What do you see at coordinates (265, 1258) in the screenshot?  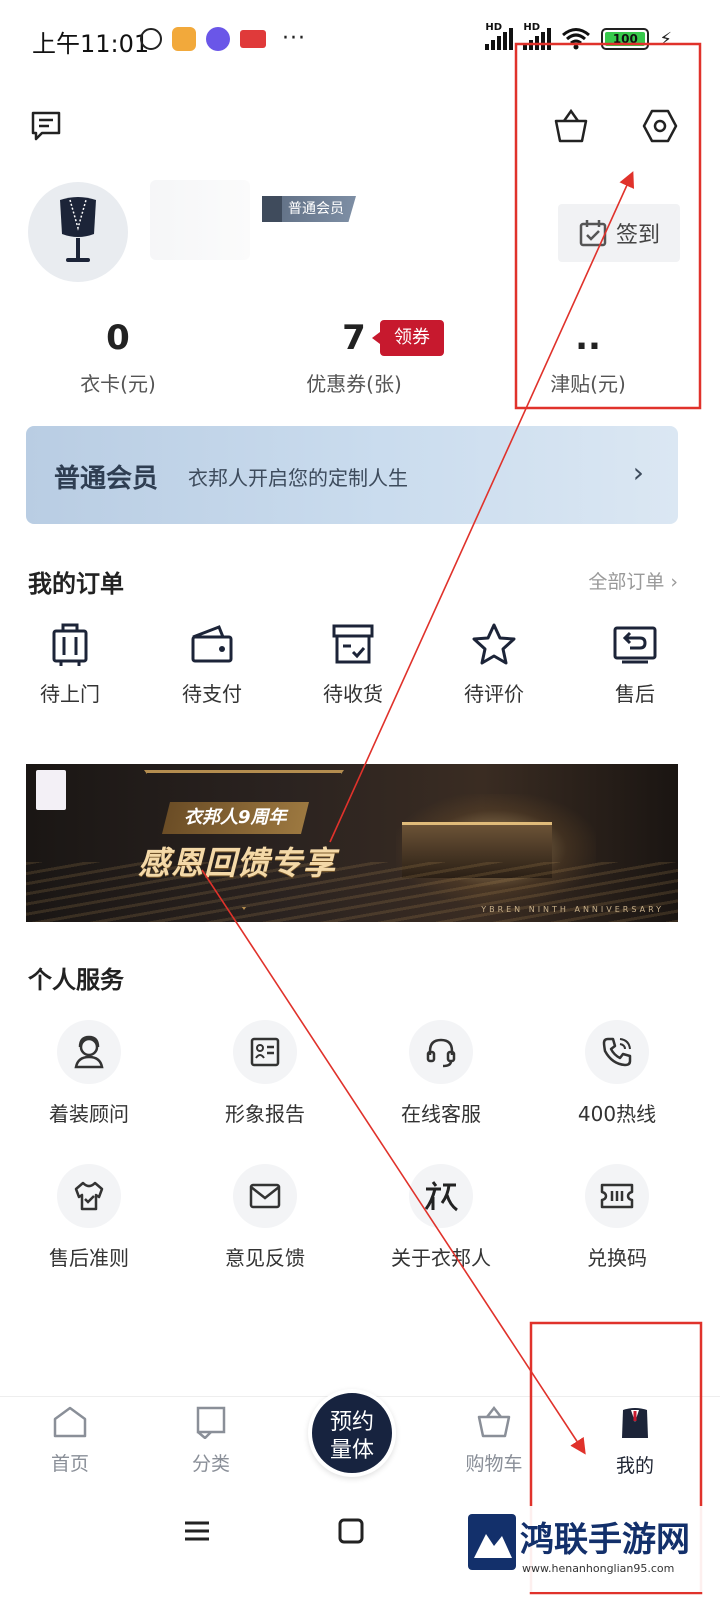 I see `service-label: 意见反馈` at bounding box center [265, 1258].